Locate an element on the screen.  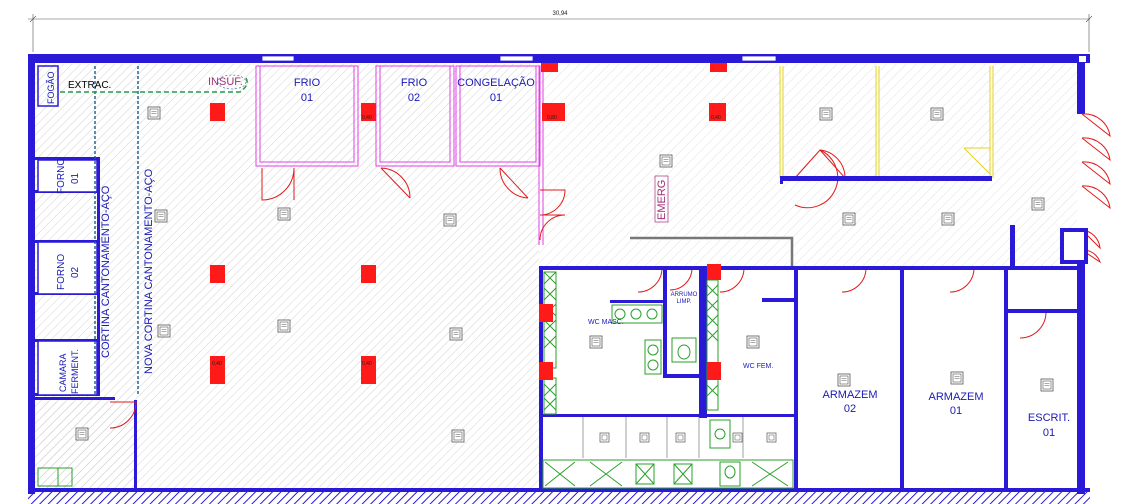
label-camara-b: FERMENT. is located at coordinates (75, 371).